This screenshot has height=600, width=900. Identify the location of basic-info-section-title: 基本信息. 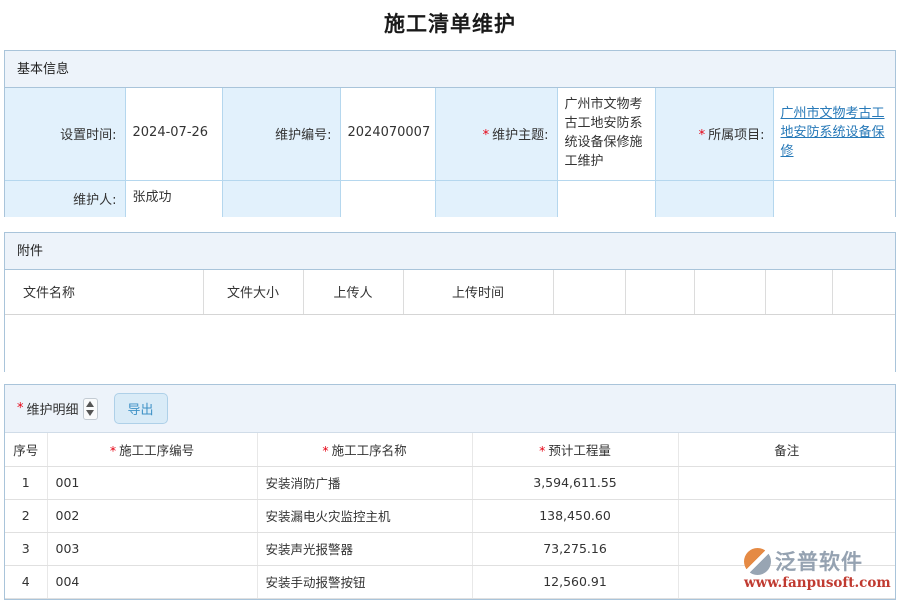
(450, 69).